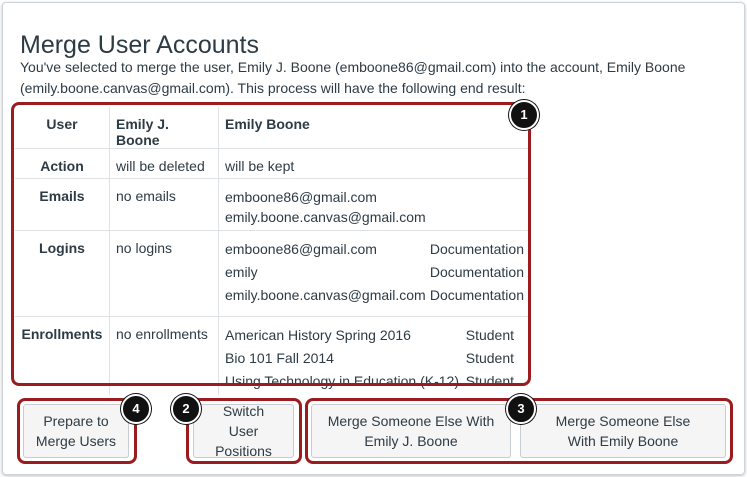 Image resolution: width=747 pixels, height=477 pixels. What do you see at coordinates (524, 115) in the screenshot?
I see `callout-badge-1: 1` at bounding box center [524, 115].